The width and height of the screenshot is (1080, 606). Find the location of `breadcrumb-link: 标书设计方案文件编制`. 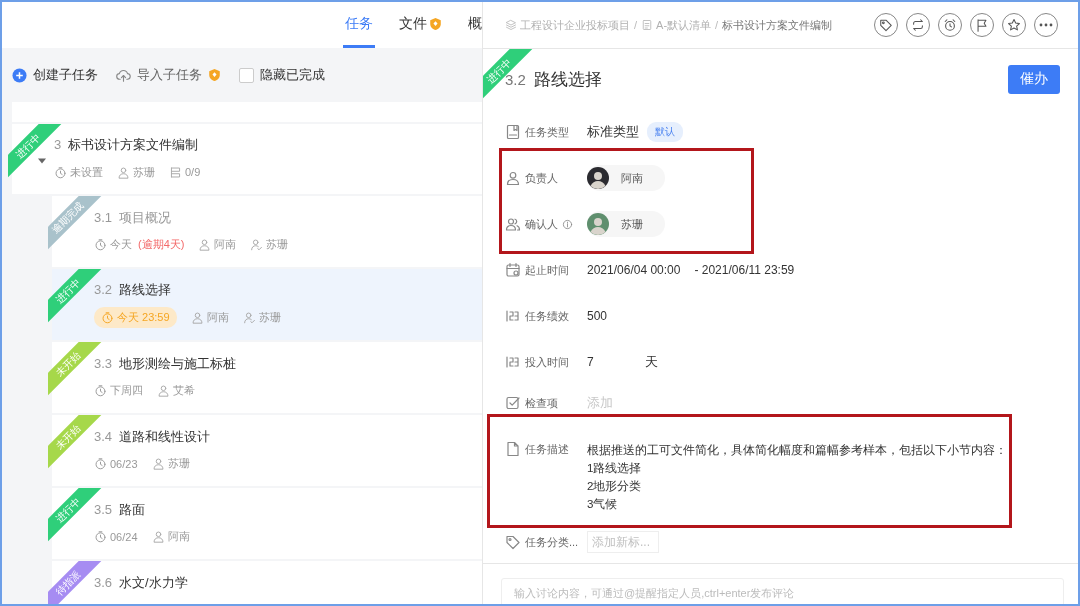

breadcrumb-link: 标书设计方案文件编制 is located at coordinates (777, 25).